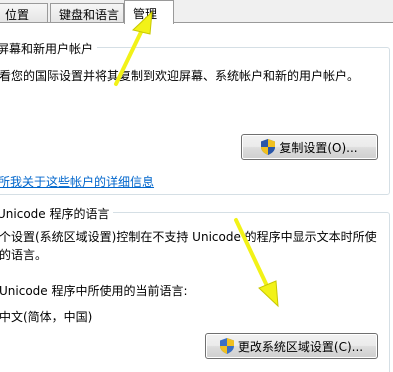 The height and width of the screenshot is (372, 393). I want to click on current-language-value: 中文(简体，中国), so click(46, 317).